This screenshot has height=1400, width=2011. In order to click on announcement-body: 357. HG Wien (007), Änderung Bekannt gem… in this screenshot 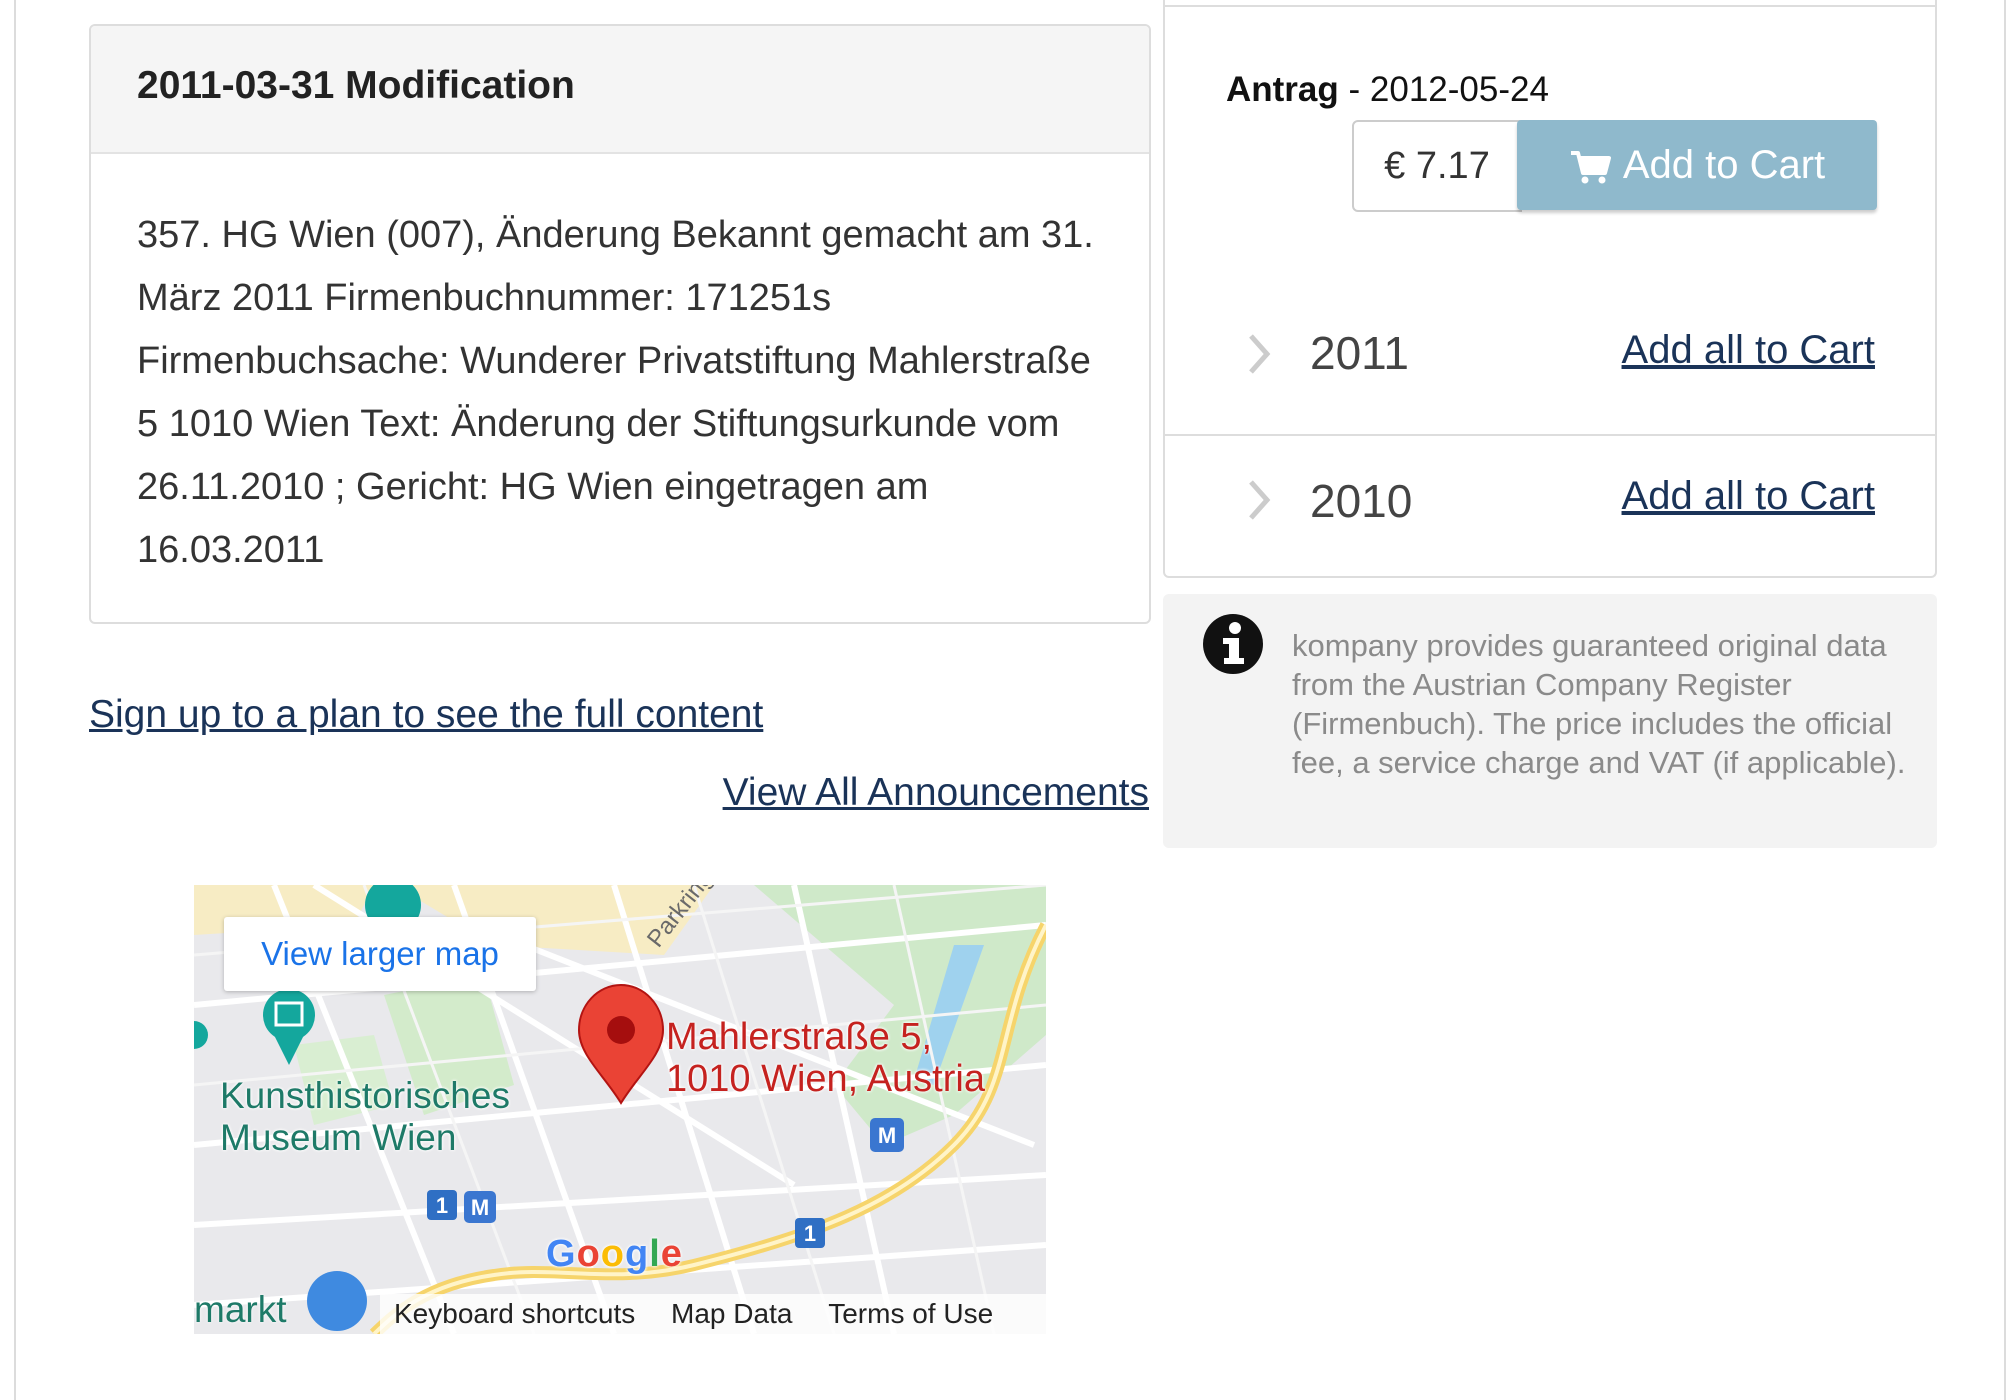, I will do `click(615, 392)`.